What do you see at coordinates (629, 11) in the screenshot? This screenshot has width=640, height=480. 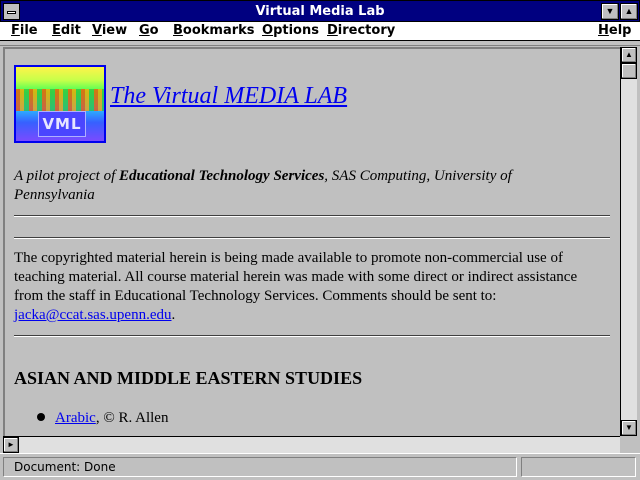 I see `maximize-button: ▲` at bounding box center [629, 11].